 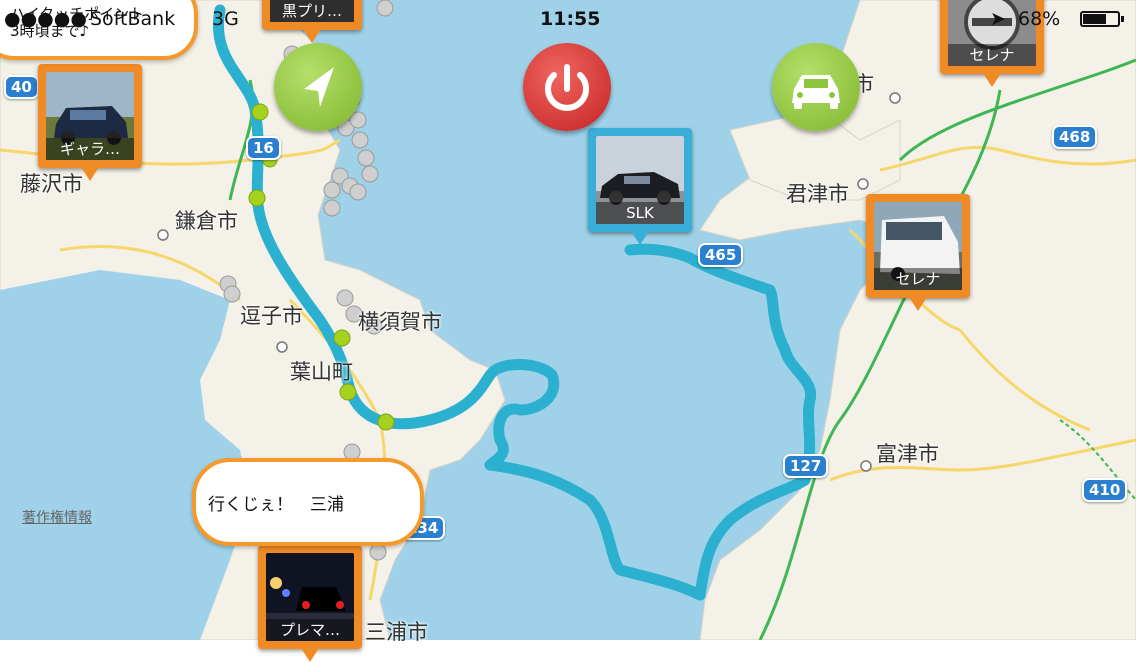 I want to click on place-label-kamakura: 鎌倉市, so click(x=206, y=221).